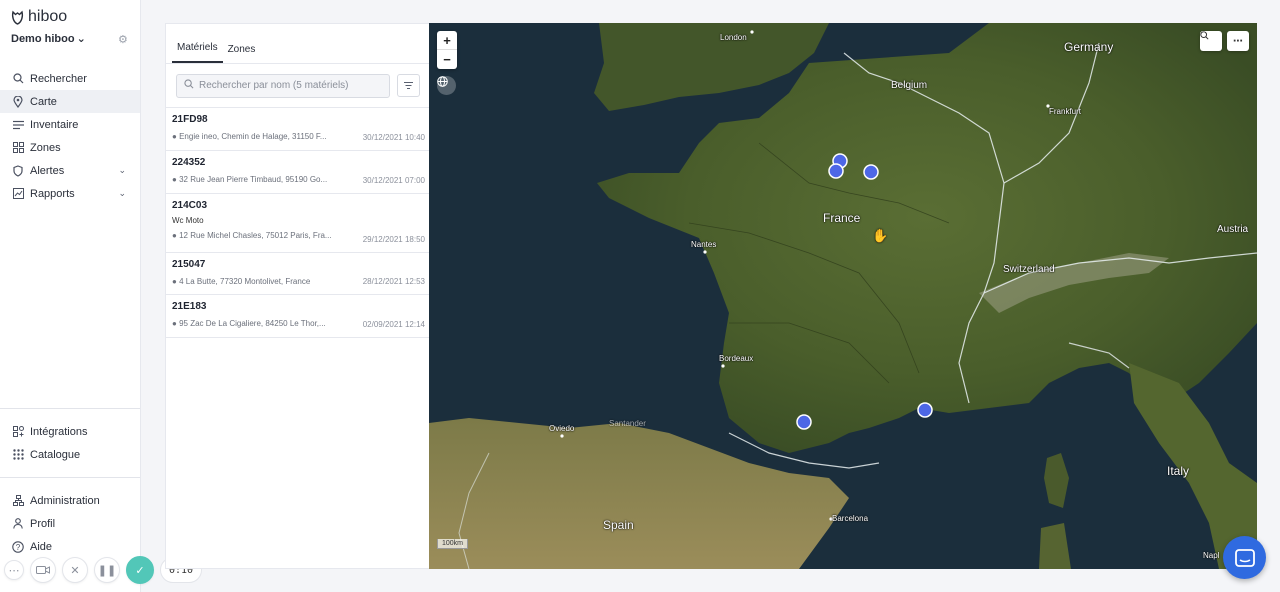 Image resolution: width=1280 pixels, height=592 pixels. Describe the element at coordinates (189, 264) in the screenshot. I see `asset-name: 215047` at that location.